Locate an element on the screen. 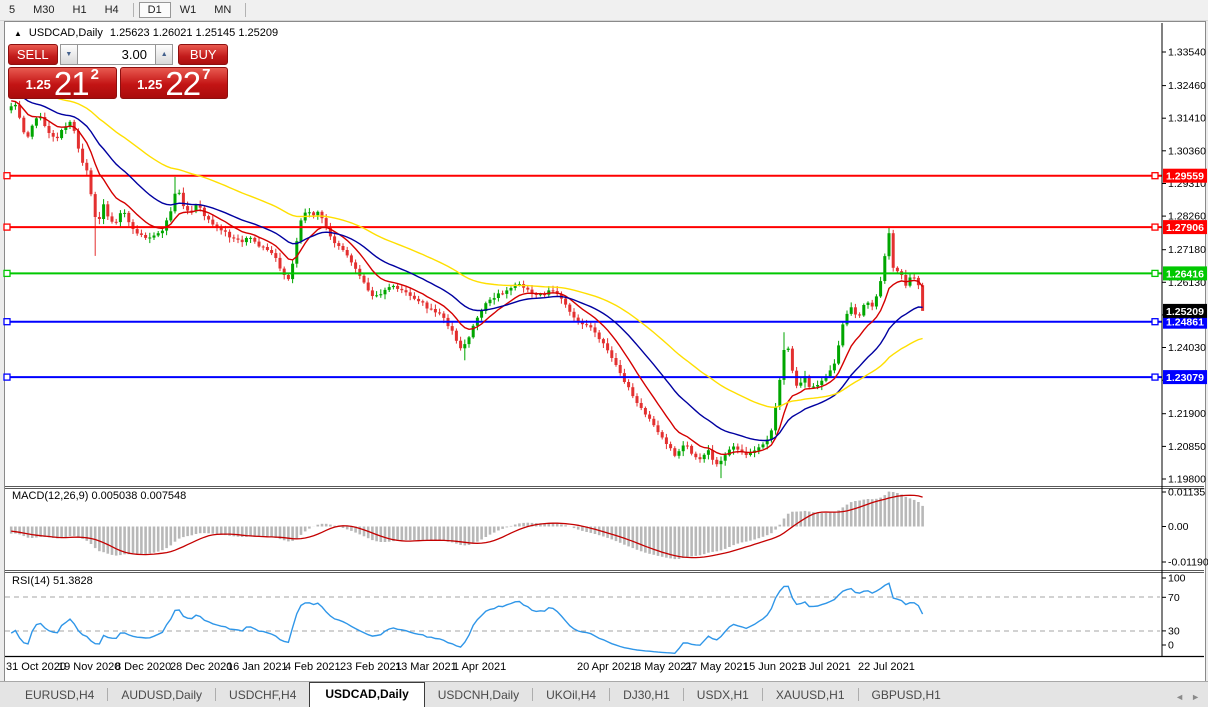 This screenshot has width=1208, height=707. macd-signal-line is located at coordinates (467, 526).